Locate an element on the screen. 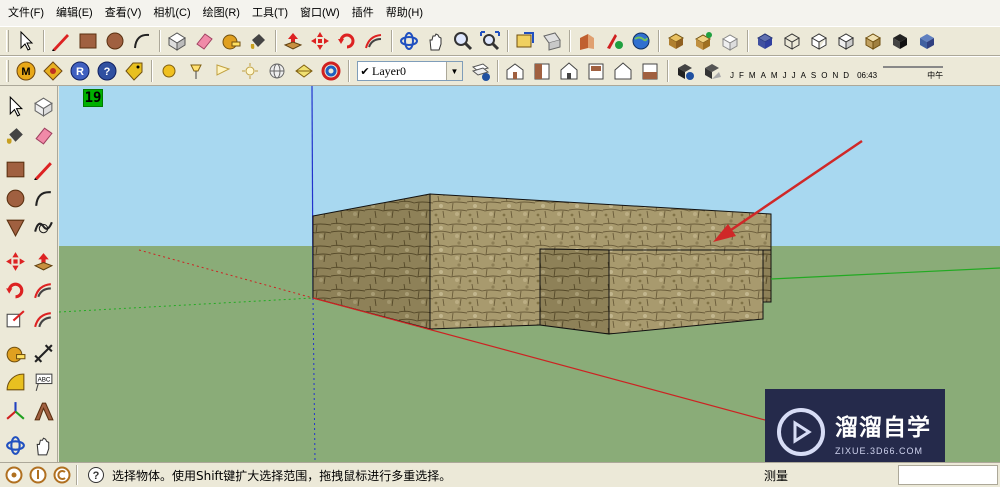  model-info-icon: M is located at coordinates (26, 71).